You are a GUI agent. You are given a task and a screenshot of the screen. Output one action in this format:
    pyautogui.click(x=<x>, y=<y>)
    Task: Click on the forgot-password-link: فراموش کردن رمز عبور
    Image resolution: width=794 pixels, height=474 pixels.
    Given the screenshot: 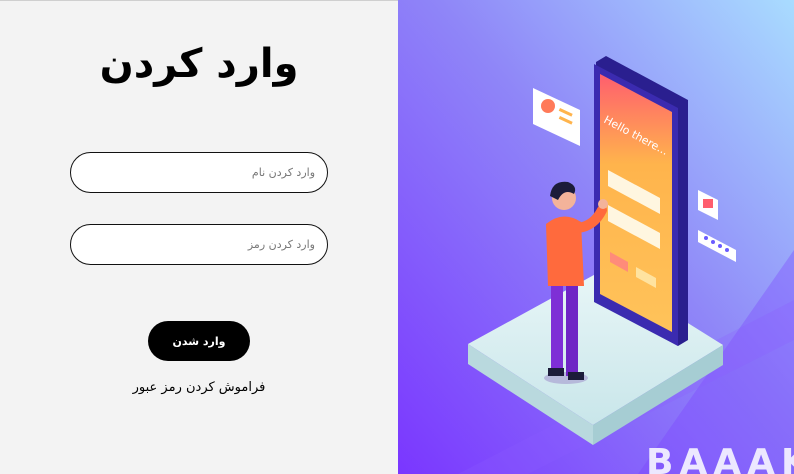 What is the action you would take?
    pyautogui.click(x=199, y=387)
    